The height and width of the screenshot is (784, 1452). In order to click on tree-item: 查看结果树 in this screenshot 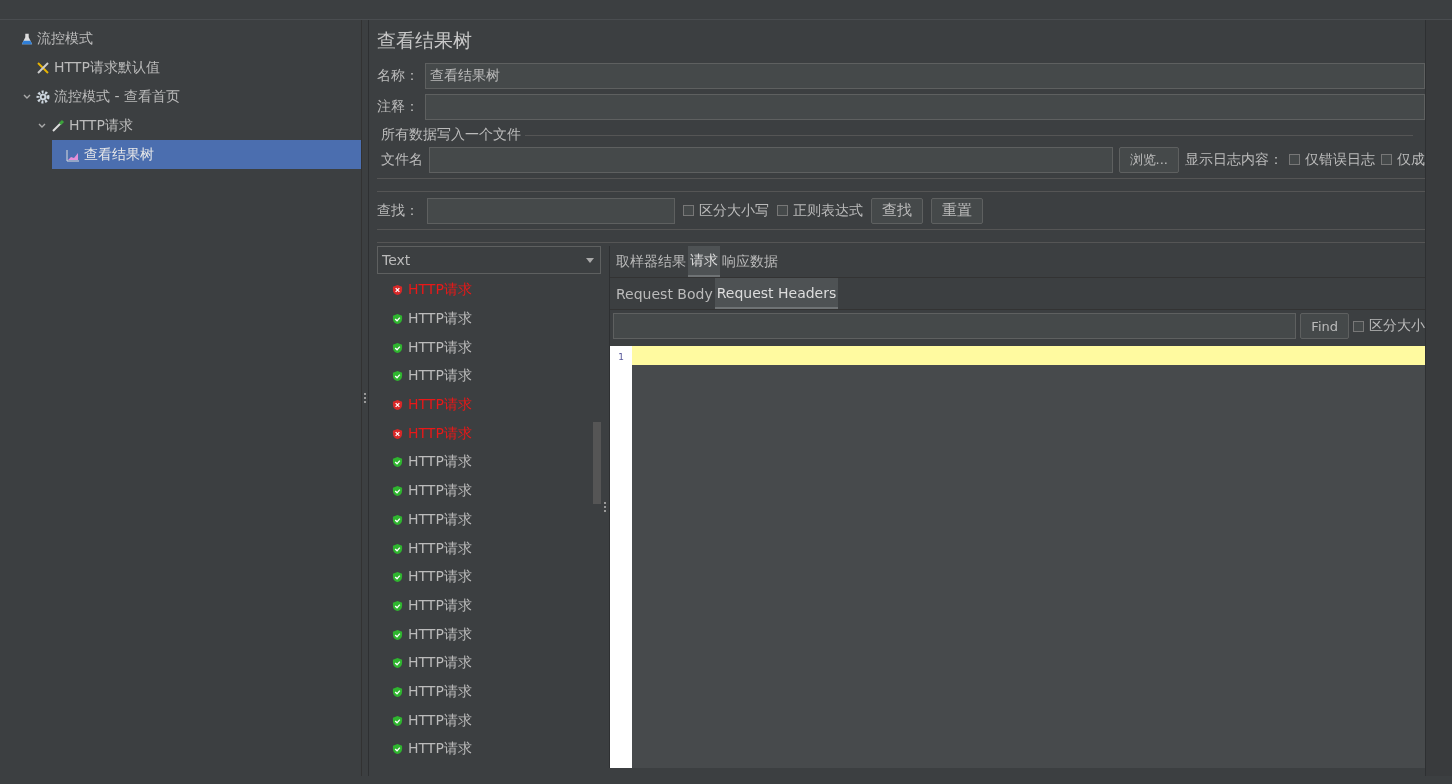, I will do `click(206, 154)`.